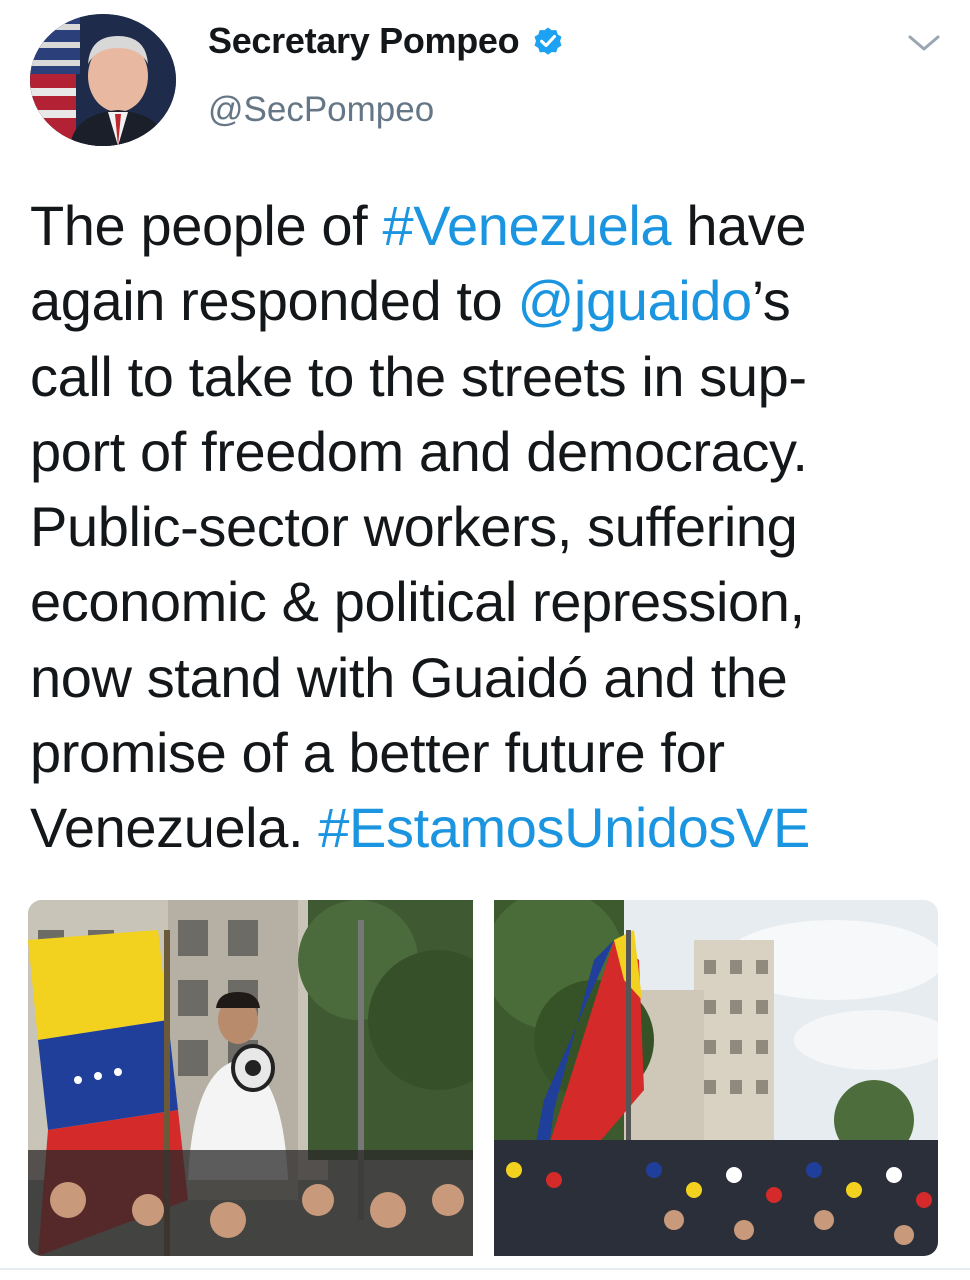 This screenshot has height=1280, width=970. What do you see at coordinates (526, 225) in the screenshot?
I see `hashtag-link: #Venezuela` at bounding box center [526, 225].